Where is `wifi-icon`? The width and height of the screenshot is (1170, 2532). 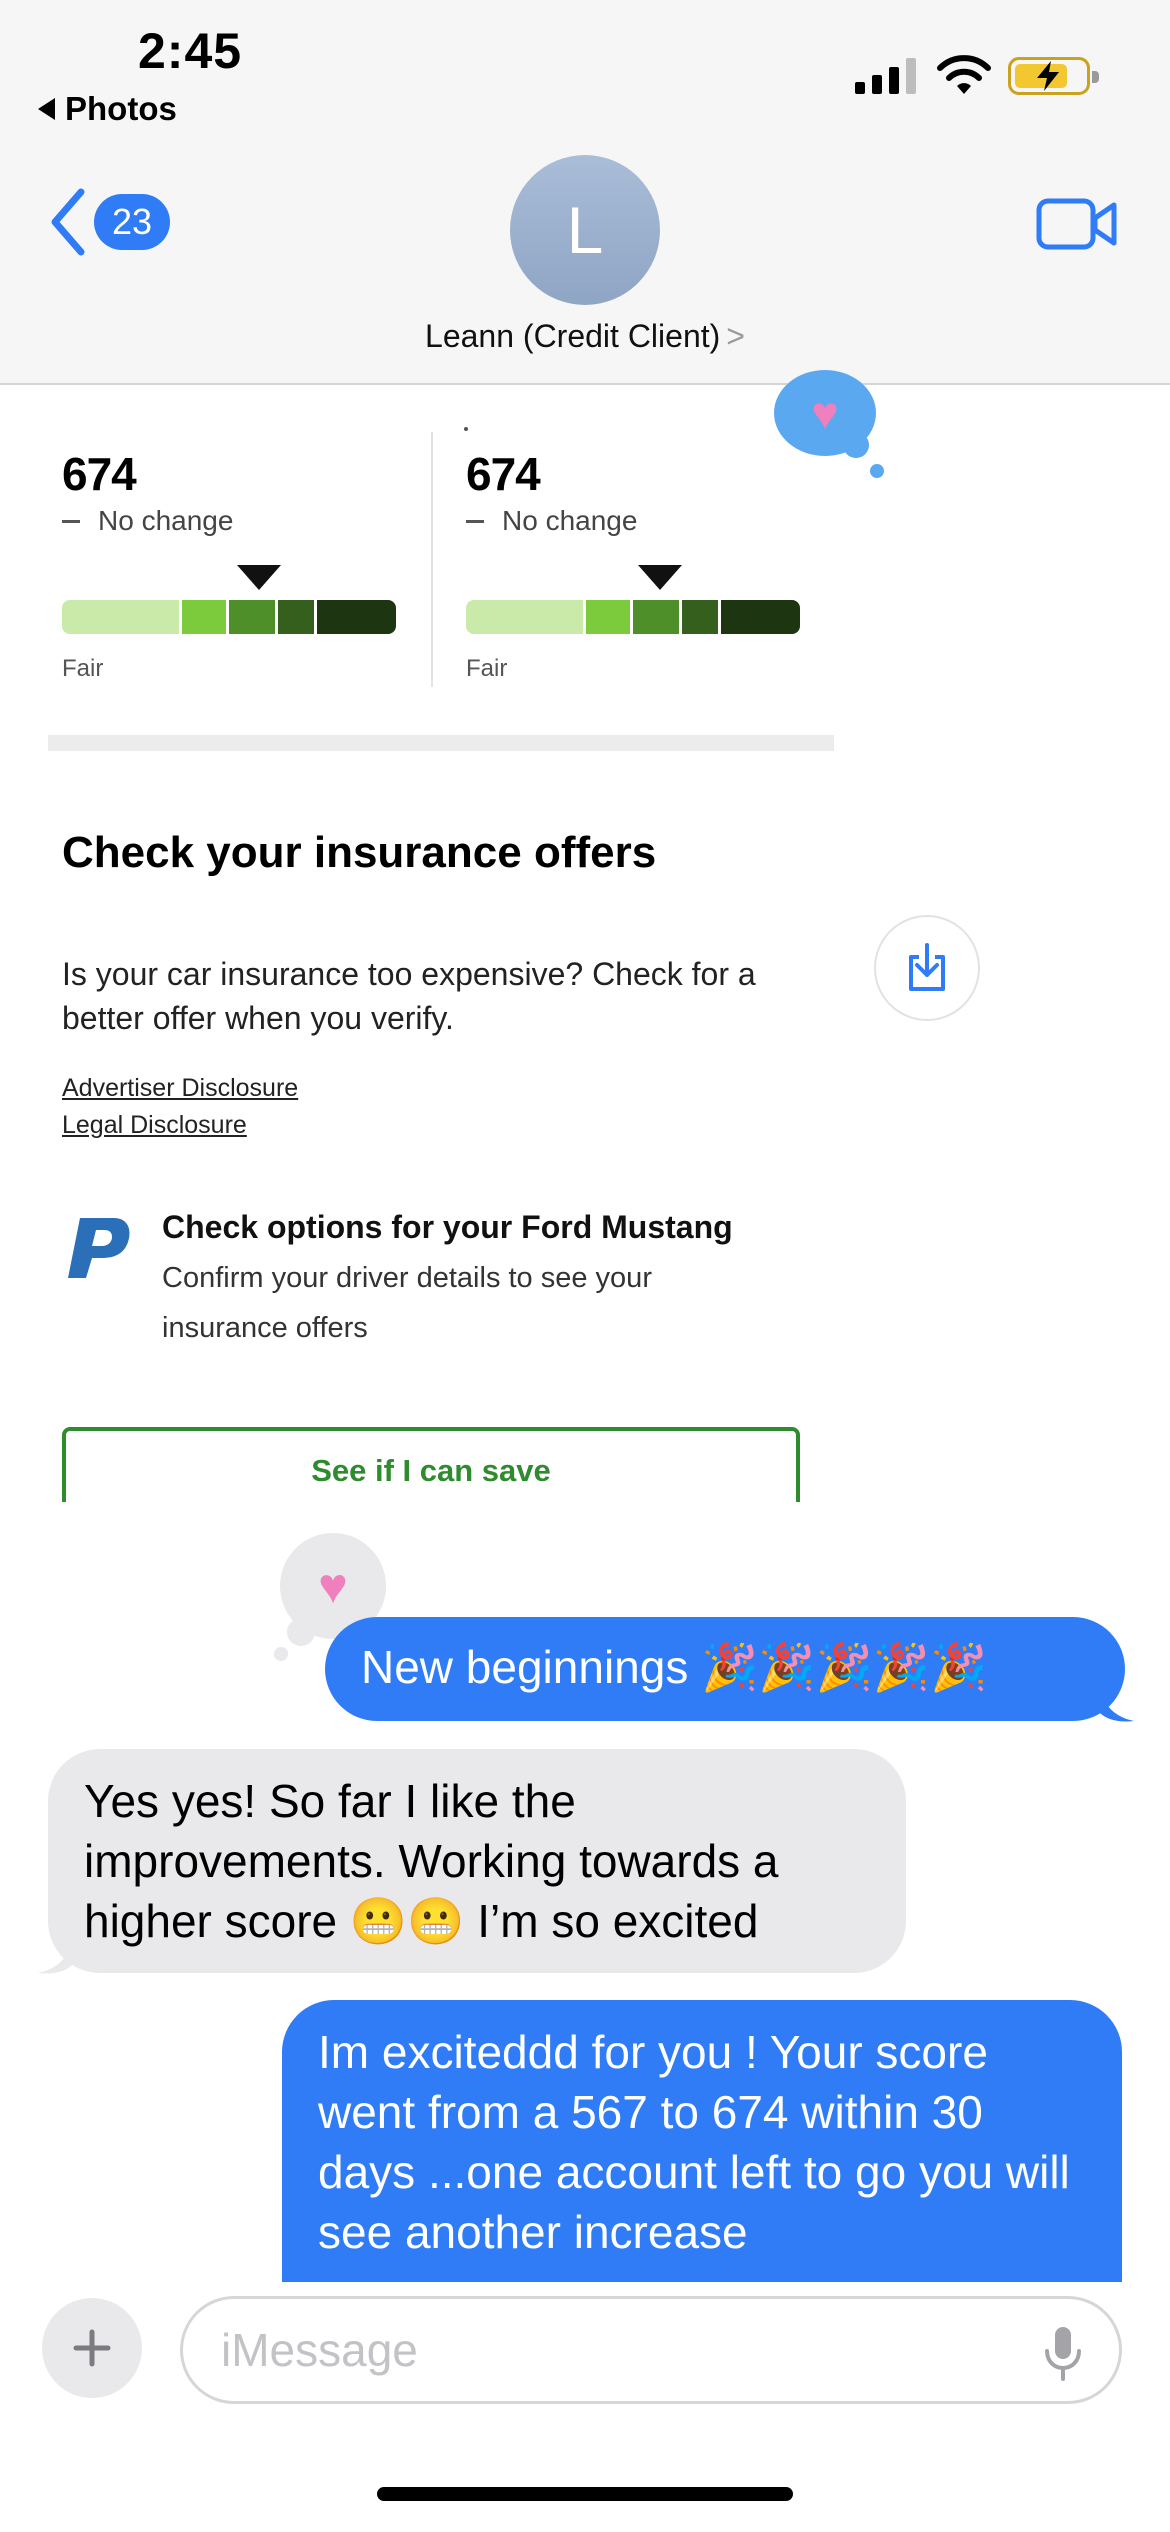 wifi-icon is located at coordinates (964, 74).